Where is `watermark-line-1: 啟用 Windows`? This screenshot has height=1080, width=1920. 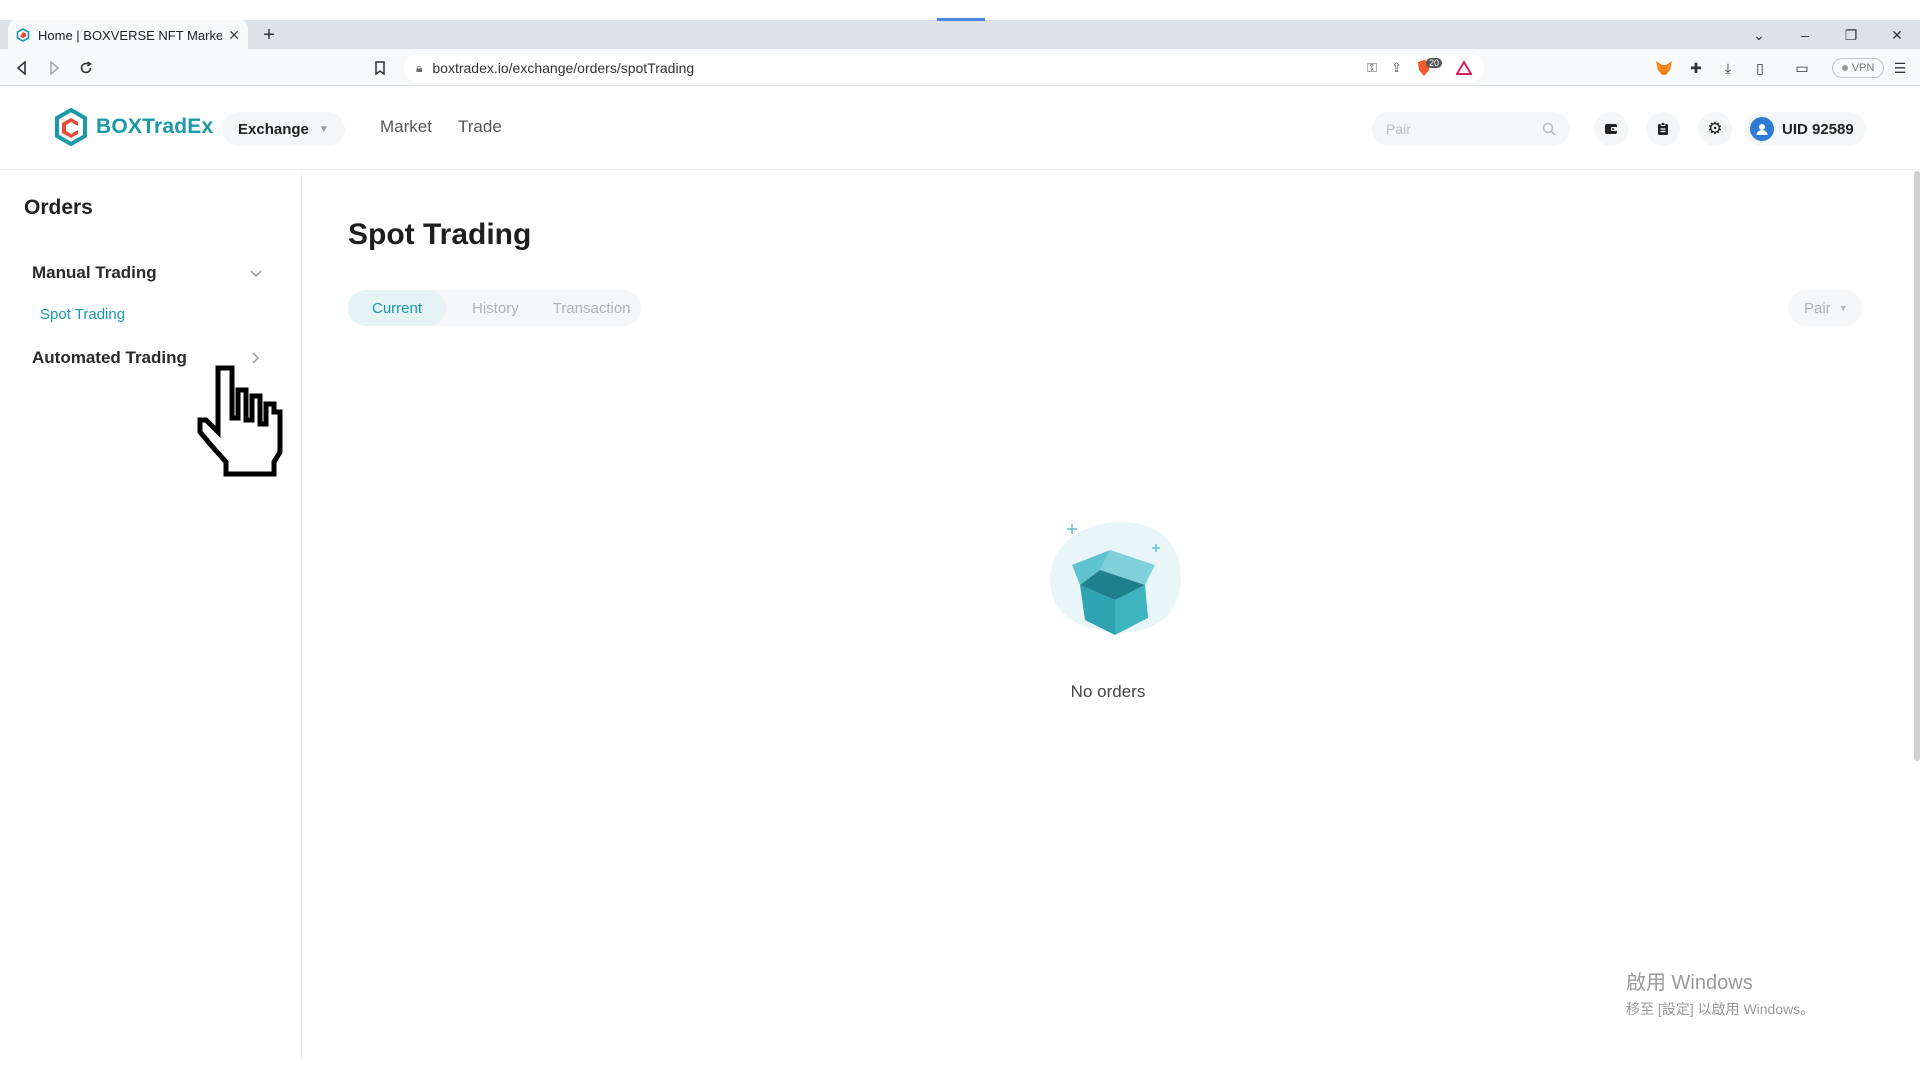
watermark-line-1: 啟用 Windows is located at coordinates (1689, 983).